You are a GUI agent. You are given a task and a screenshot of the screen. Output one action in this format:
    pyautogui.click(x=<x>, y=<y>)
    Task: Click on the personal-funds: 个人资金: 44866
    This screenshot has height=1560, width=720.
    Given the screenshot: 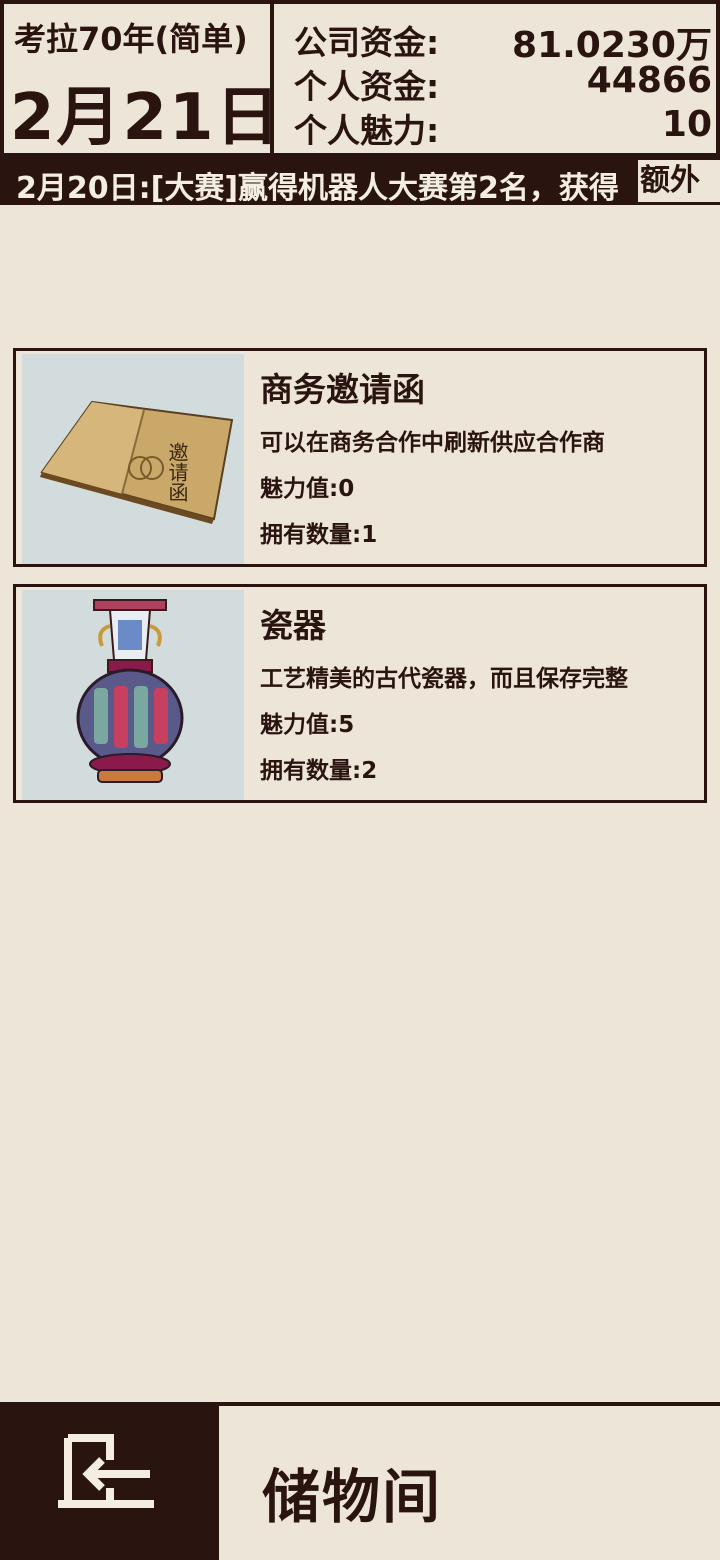 What is the action you would take?
    pyautogui.click(x=503, y=83)
    